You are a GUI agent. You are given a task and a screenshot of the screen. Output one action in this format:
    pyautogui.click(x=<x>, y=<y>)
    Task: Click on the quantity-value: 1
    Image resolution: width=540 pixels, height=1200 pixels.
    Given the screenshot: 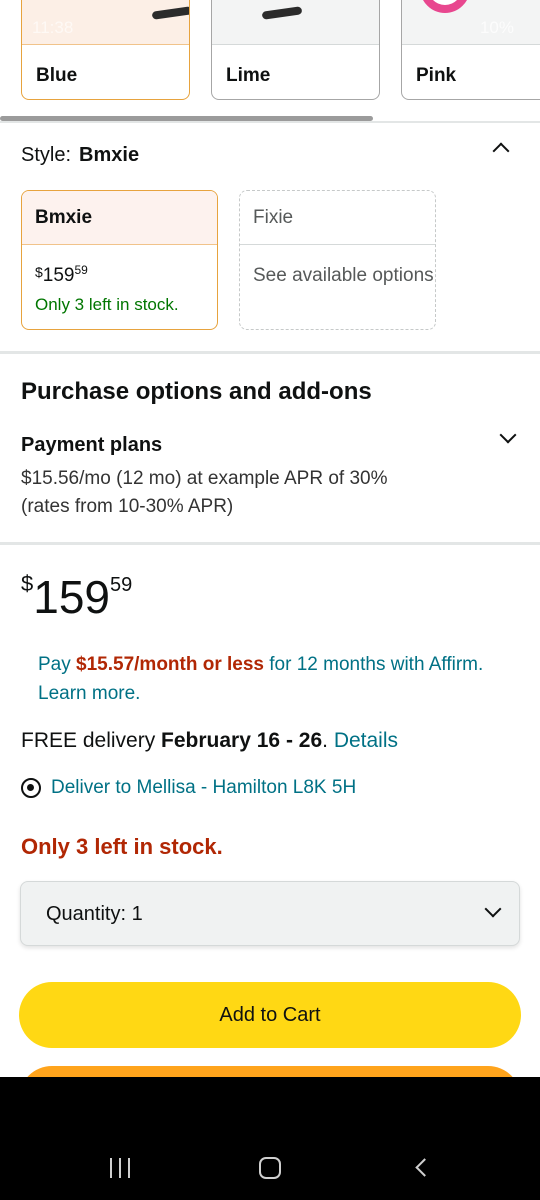 What is the action you would take?
    pyautogui.click(x=137, y=914)
    